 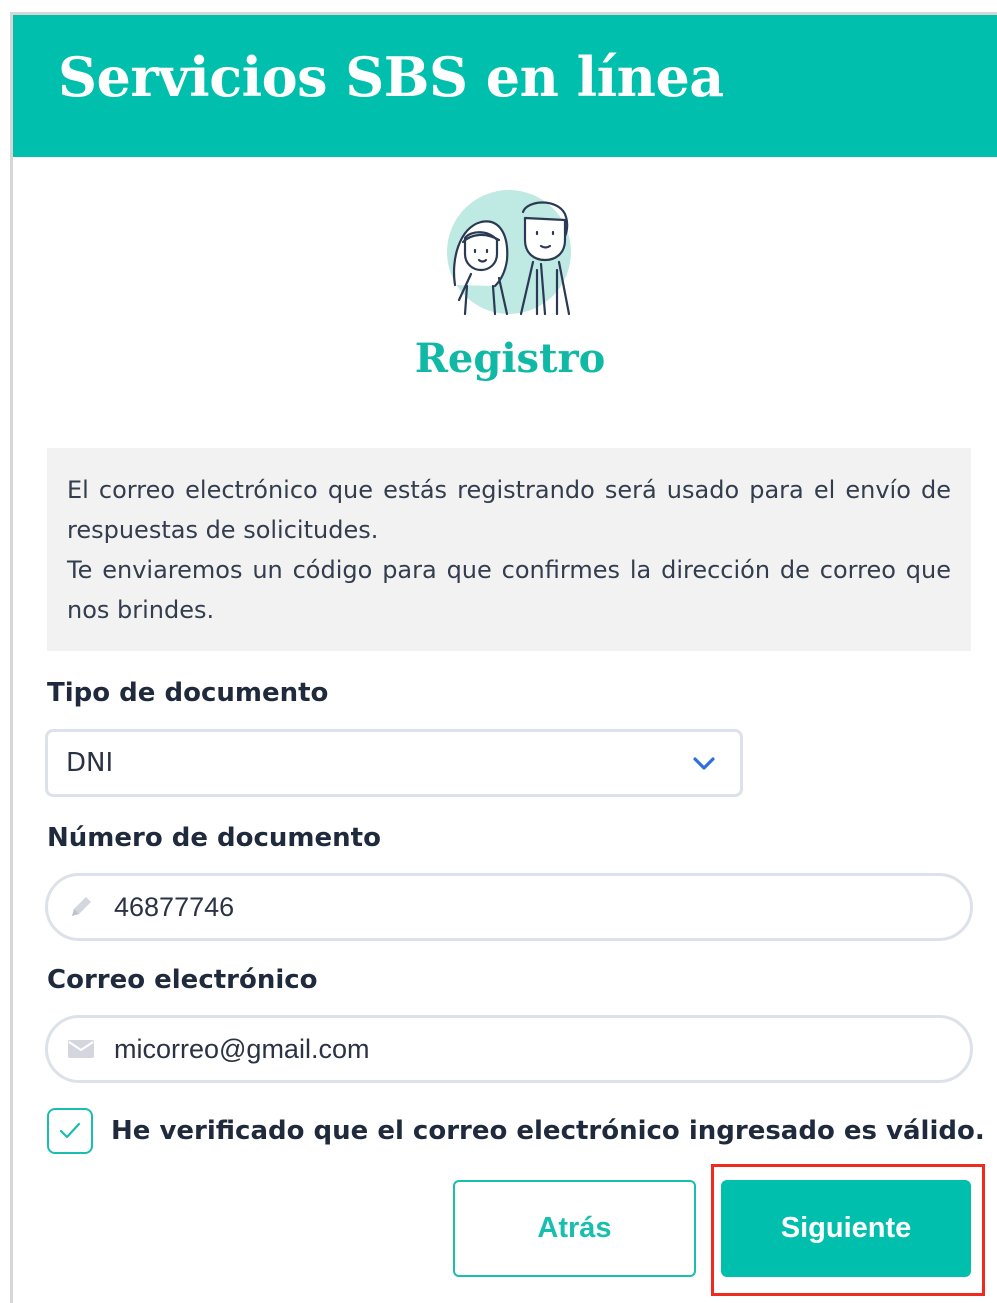 I want to click on chevron-down-icon, so click(x=704, y=763).